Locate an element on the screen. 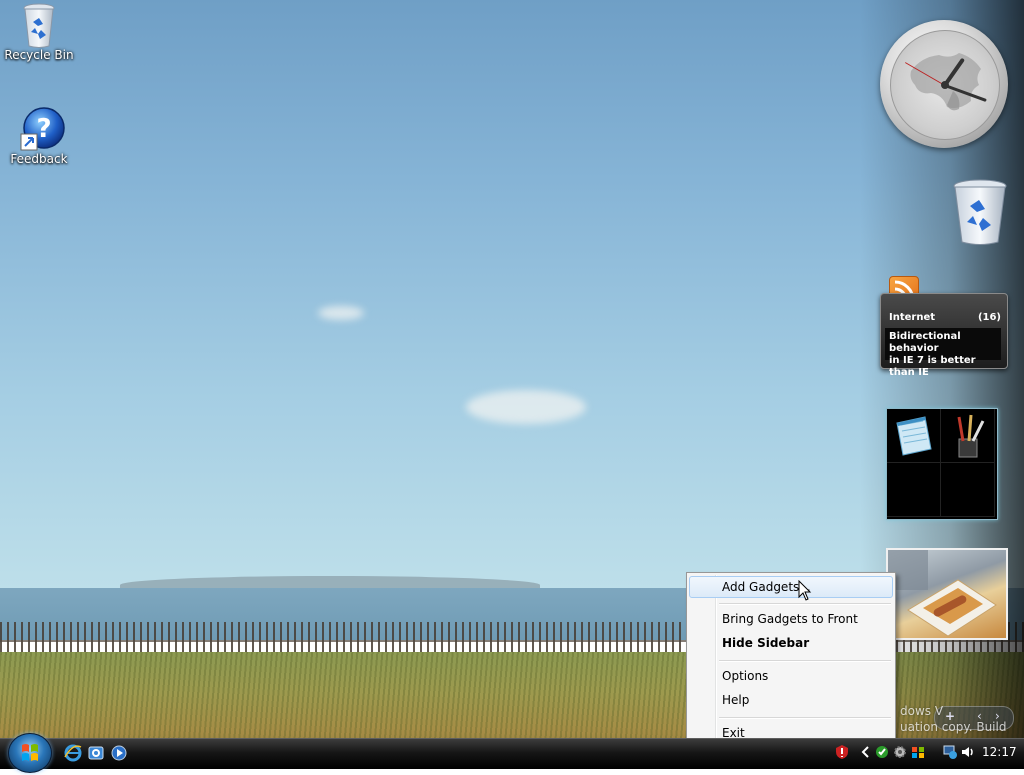 The width and height of the screenshot is (1024, 775). feed-headline-line: in IE 7 is better than IE is located at coordinates (932, 366).